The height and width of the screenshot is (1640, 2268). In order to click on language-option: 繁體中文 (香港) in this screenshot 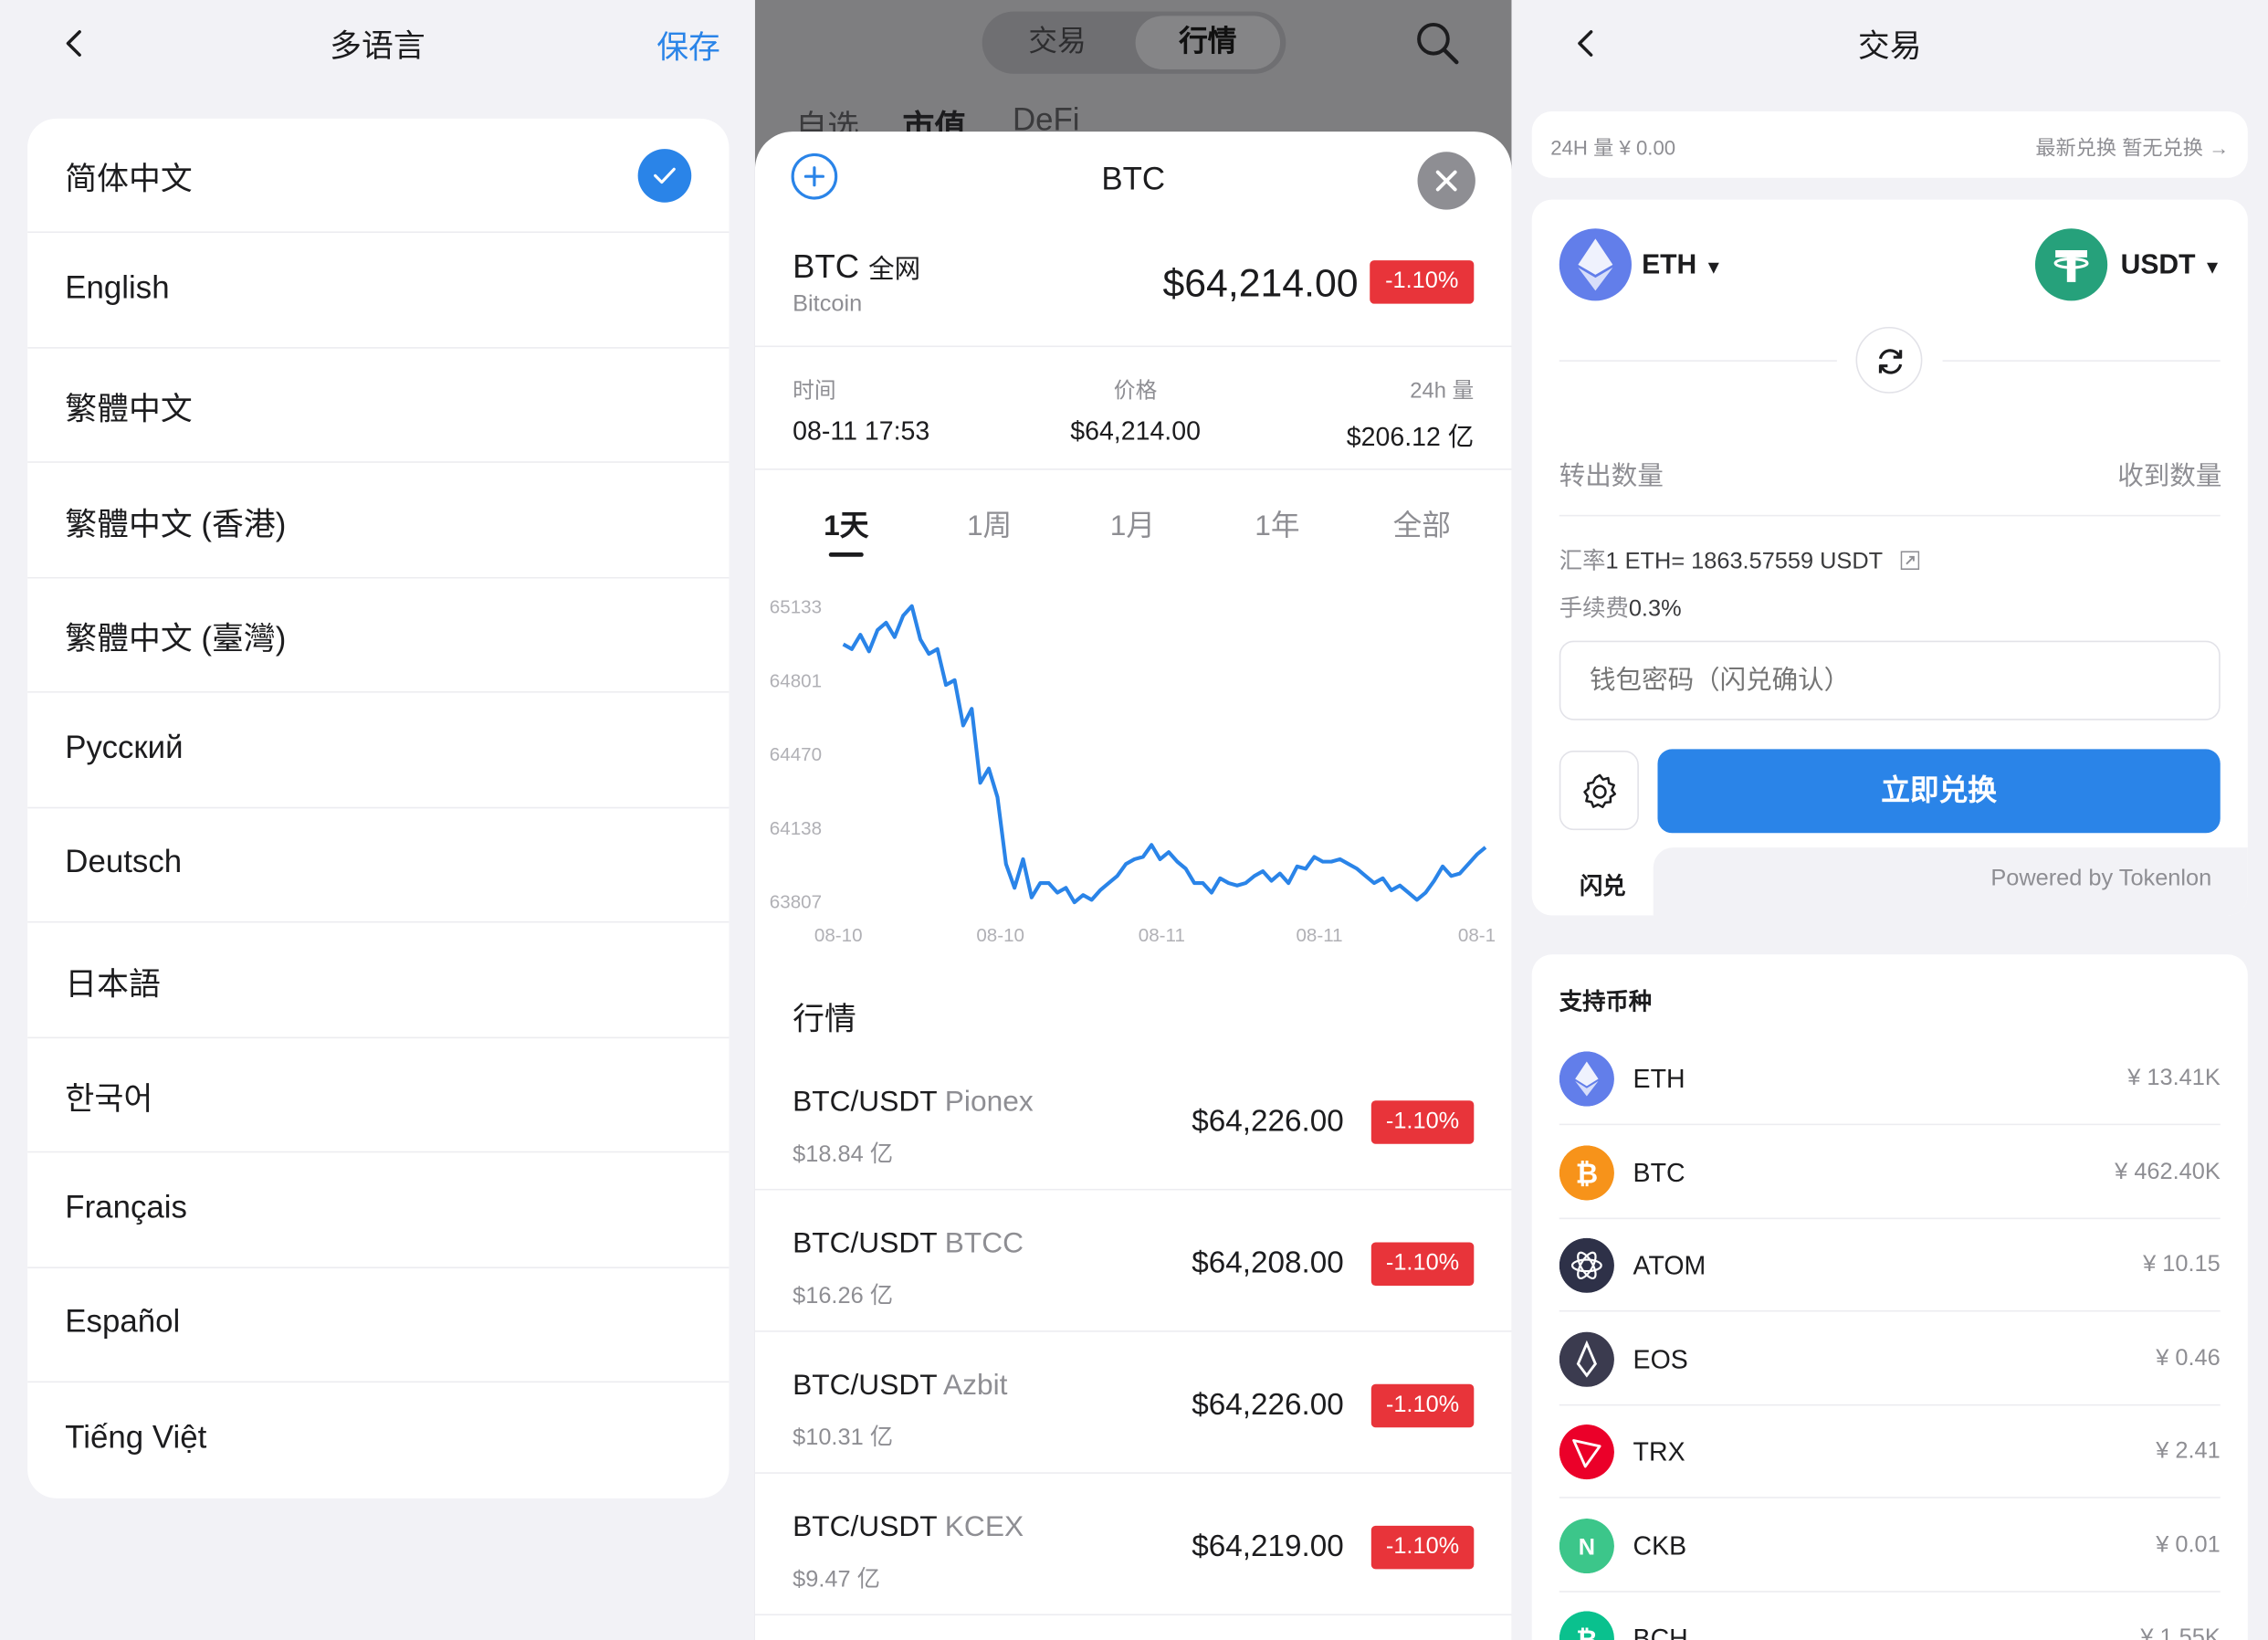, I will do `click(378, 521)`.